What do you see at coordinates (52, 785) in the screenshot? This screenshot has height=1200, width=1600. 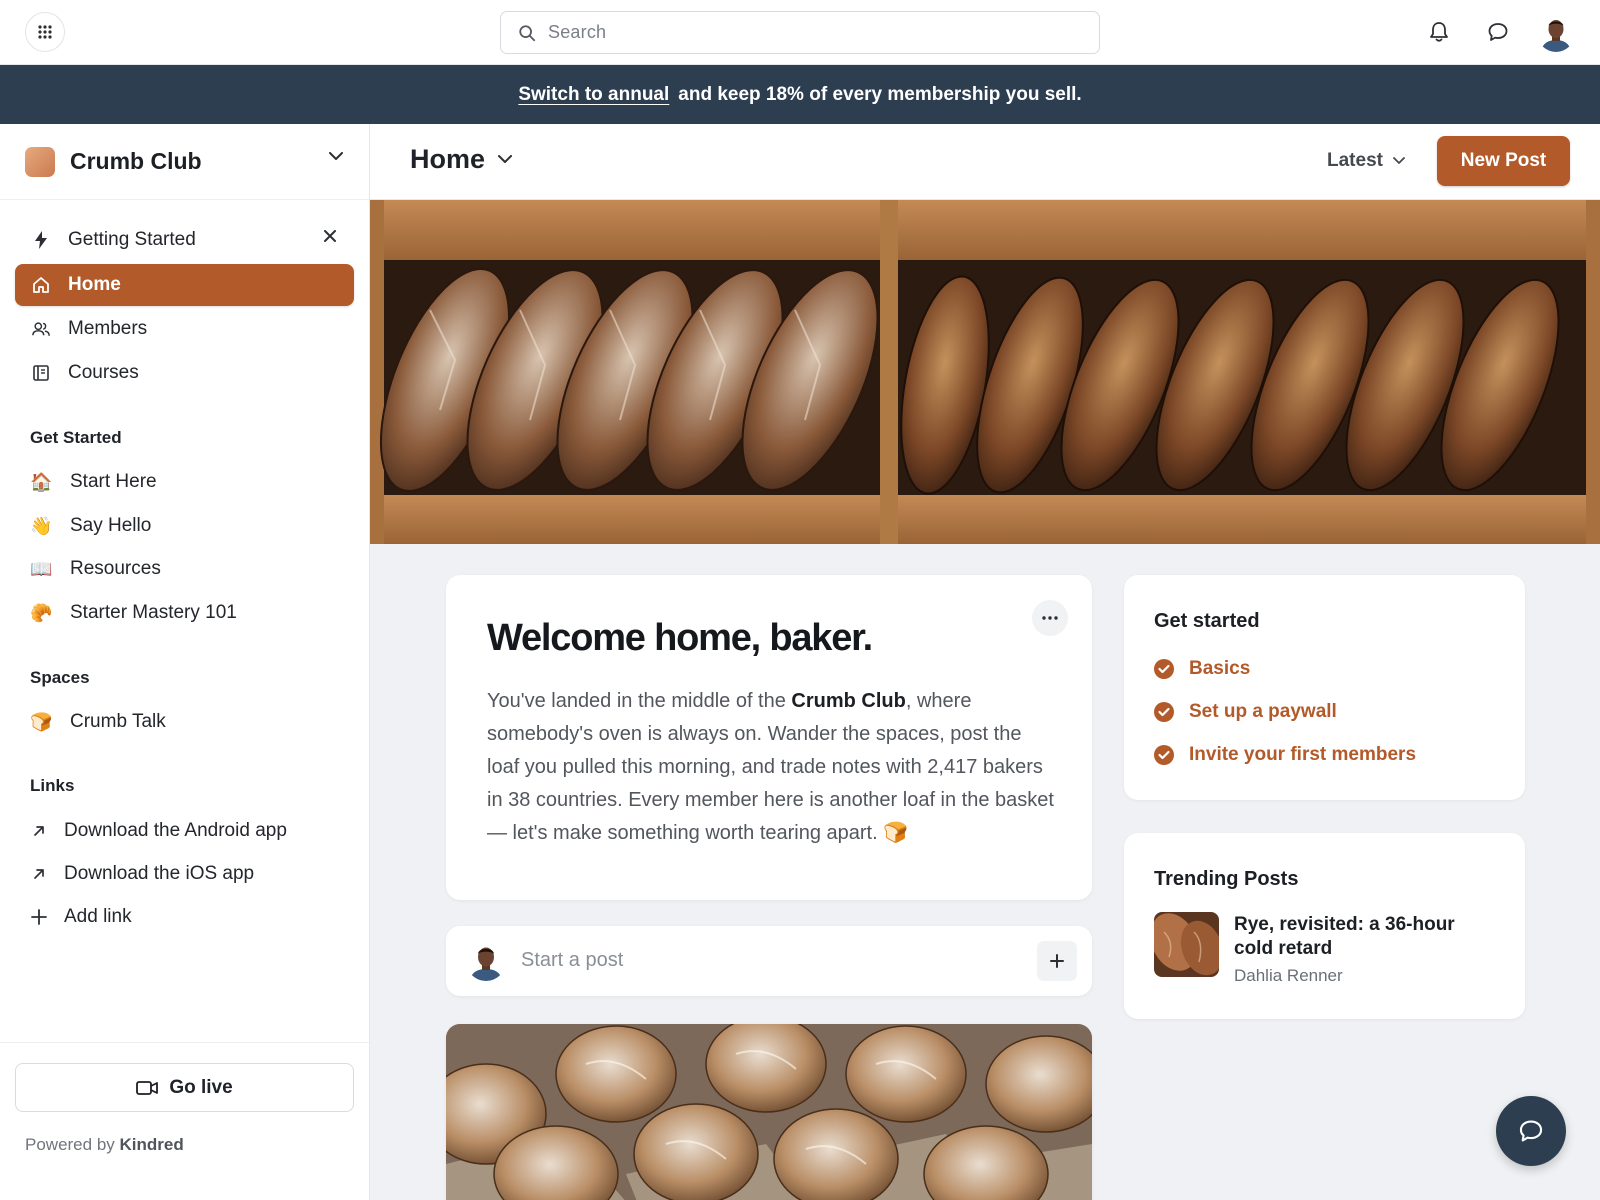 I see `section-heading-links: Links` at bounding box center [52, 785].